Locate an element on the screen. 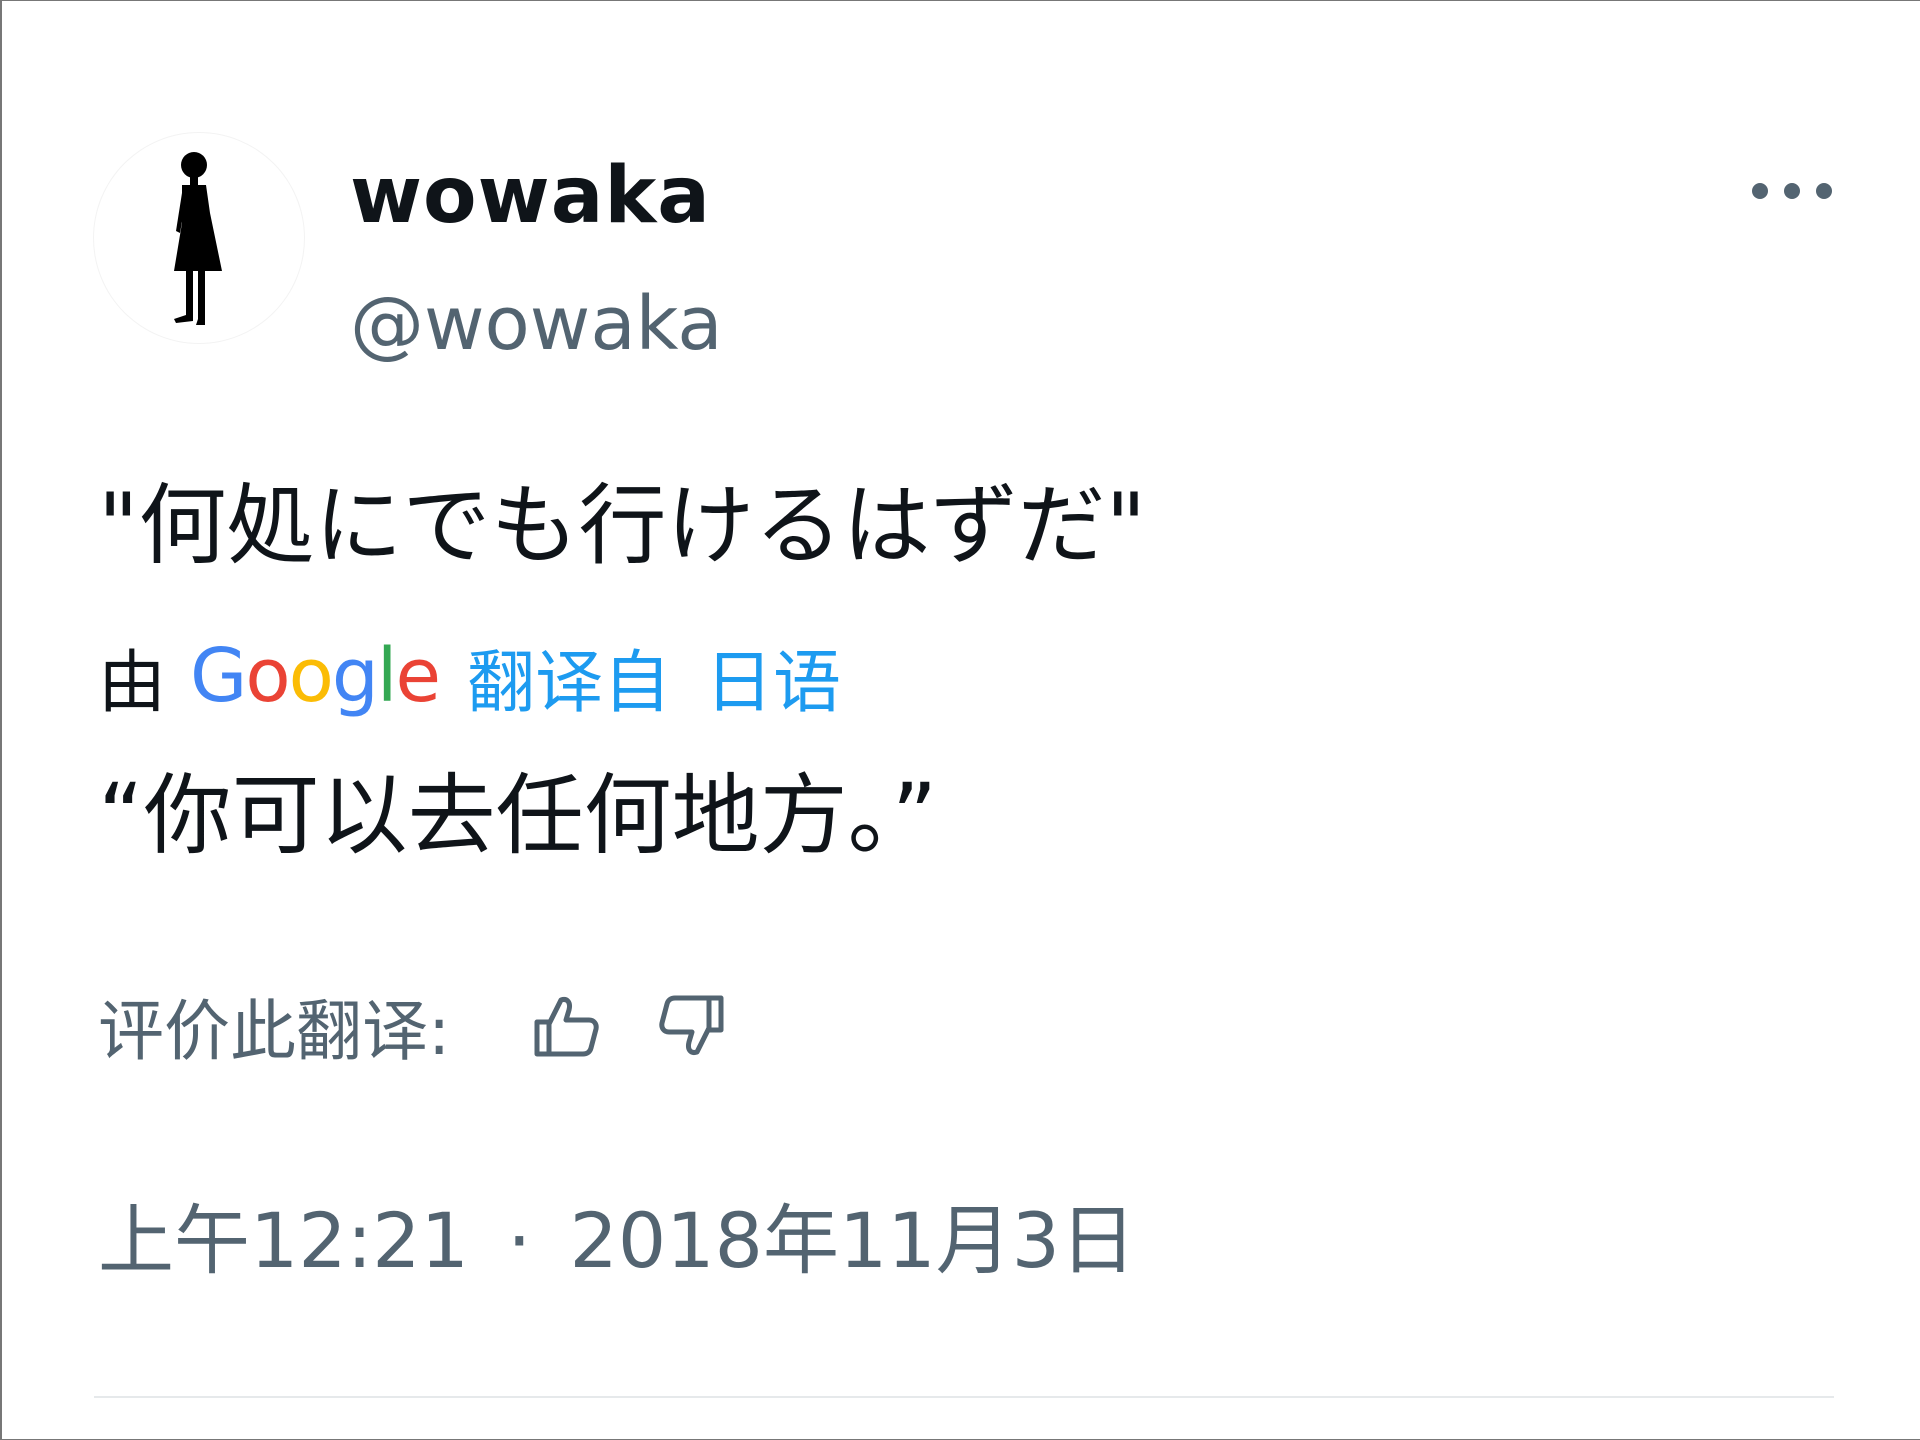 The width and height of the screenshot is (1920, 1440). timestamp-date: 2018年11月3日 is located at coordinates (853, 1240).